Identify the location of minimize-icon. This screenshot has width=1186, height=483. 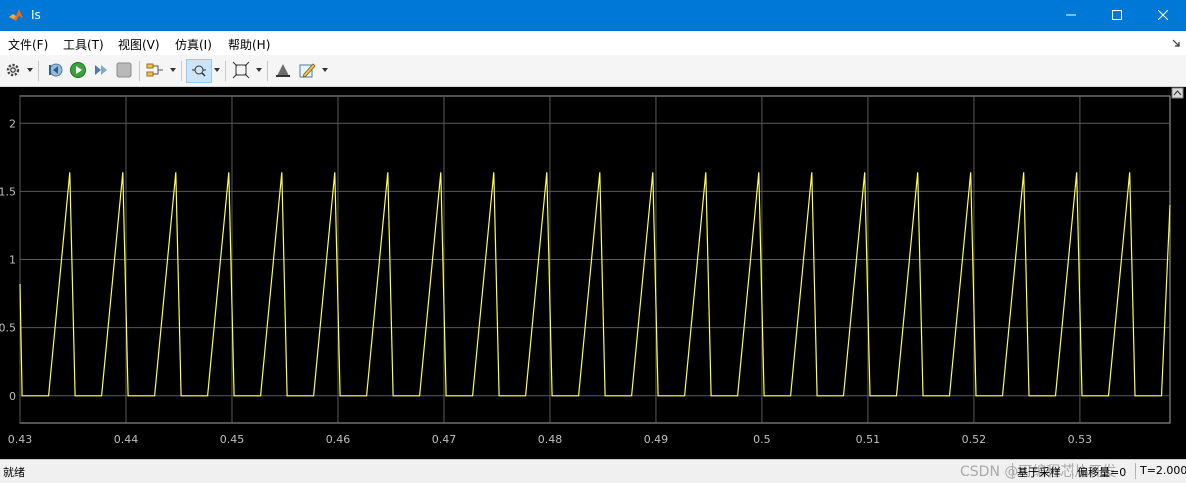
(1071, 15).